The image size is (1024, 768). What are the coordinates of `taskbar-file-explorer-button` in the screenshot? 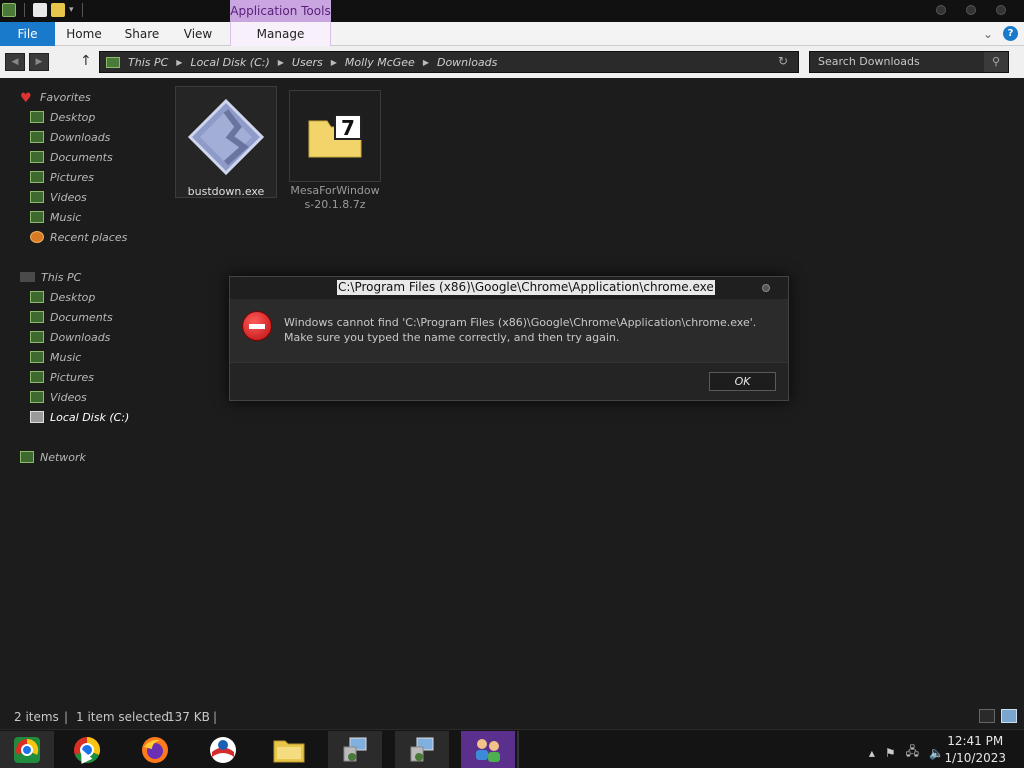 It's located at (289, 749).